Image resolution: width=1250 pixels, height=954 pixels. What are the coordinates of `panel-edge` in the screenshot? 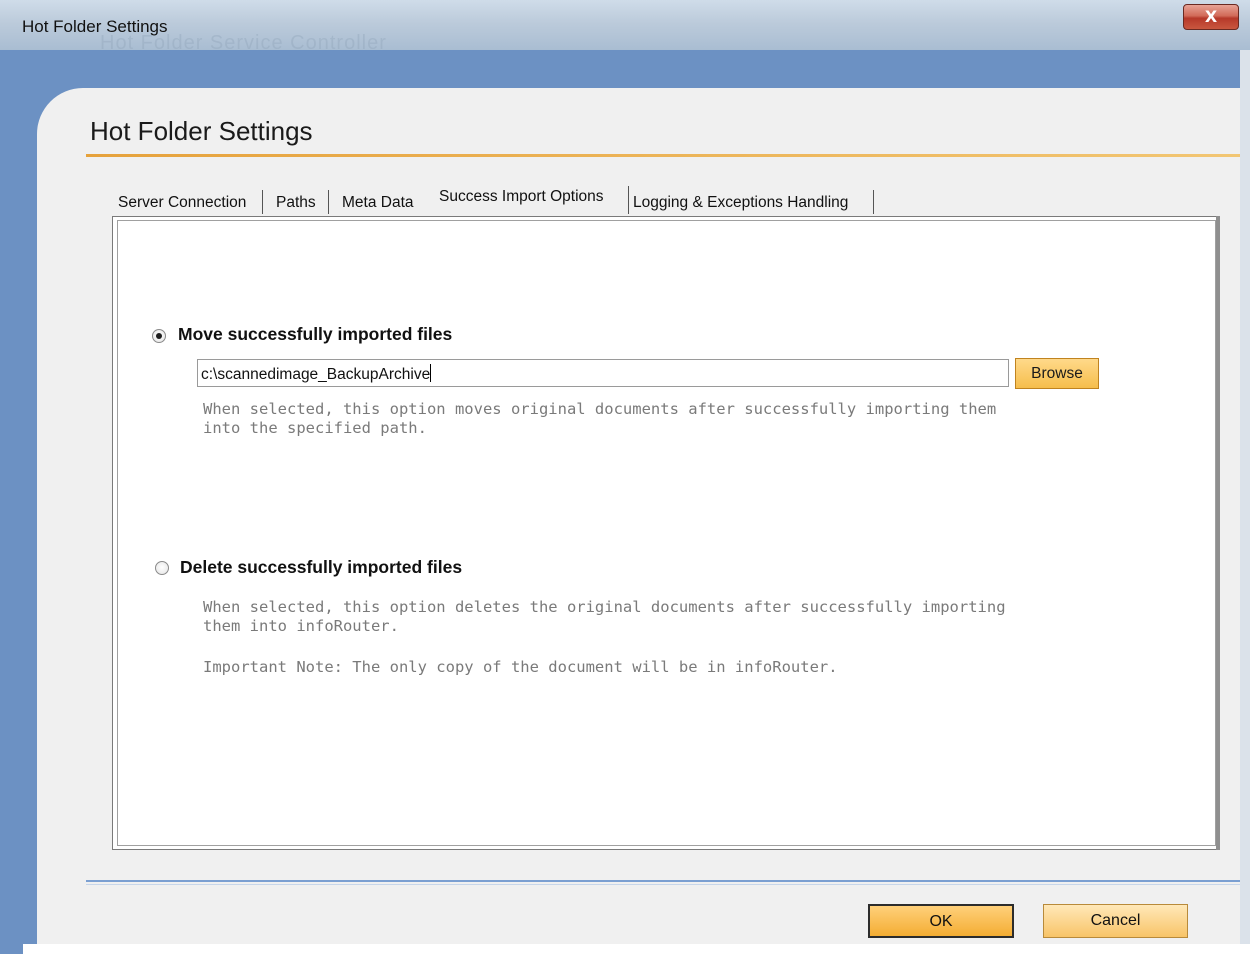 It's located at (1218, 533).